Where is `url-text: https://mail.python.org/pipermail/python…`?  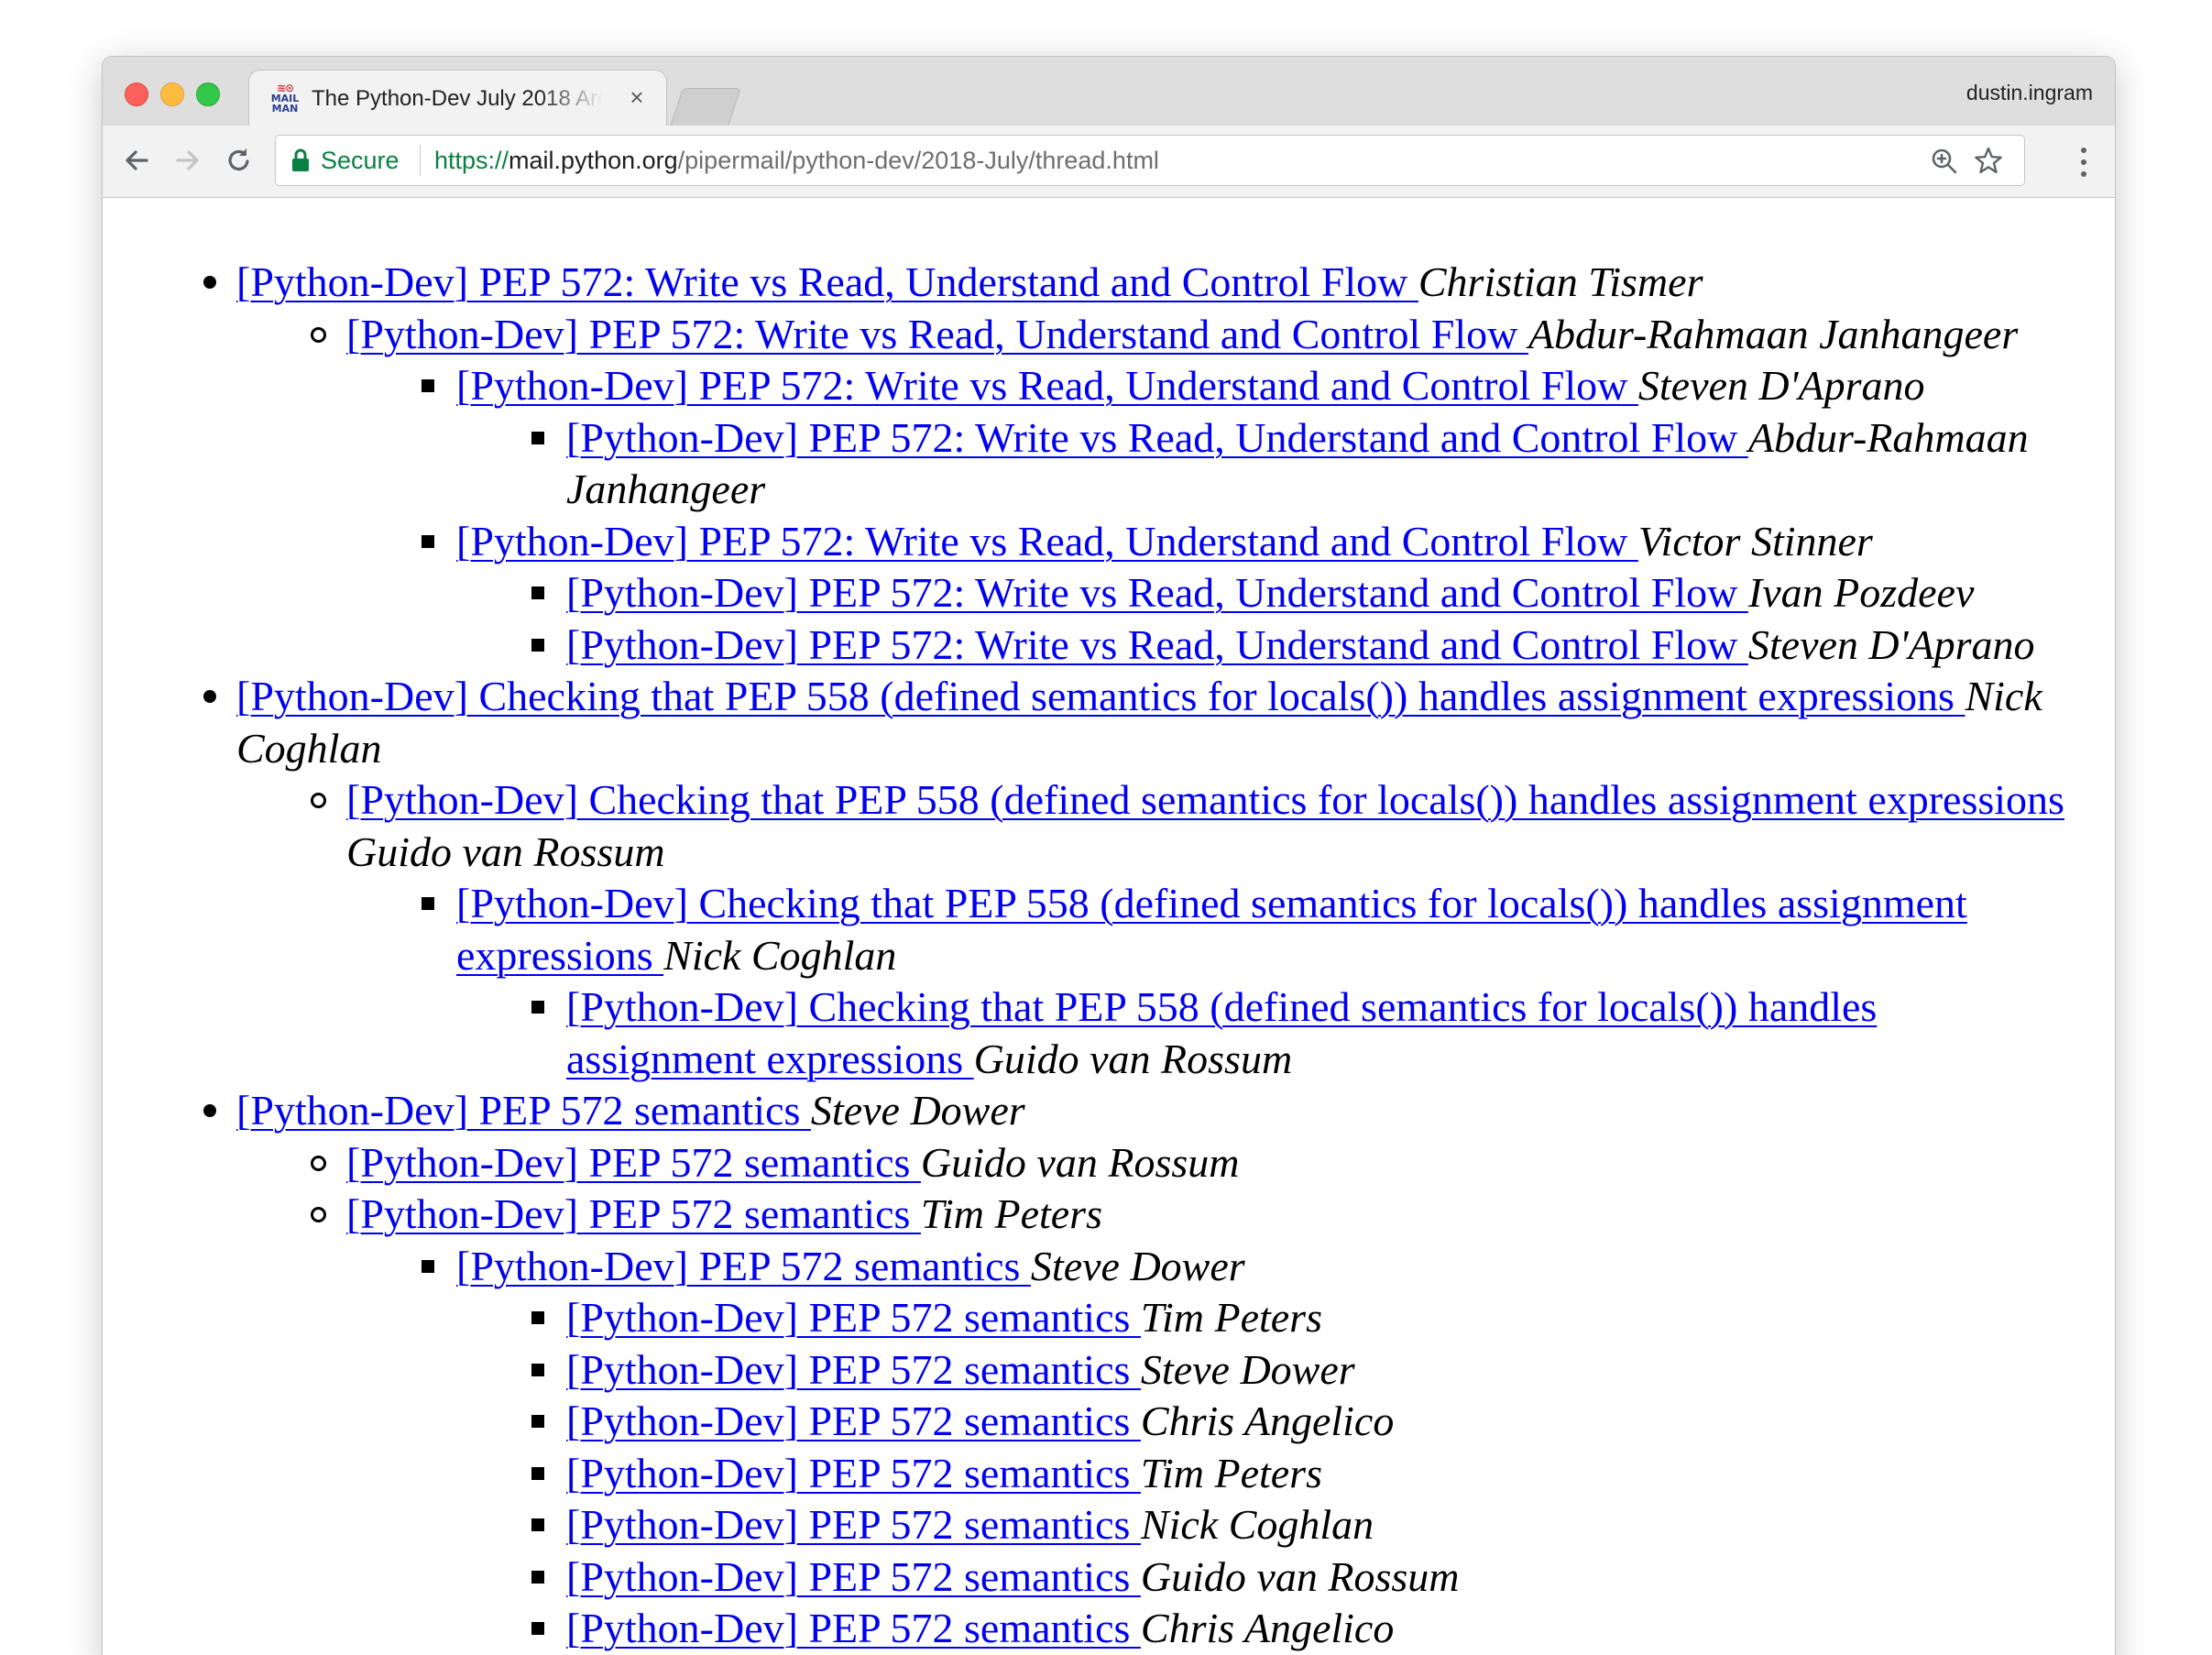
url-text: https://mail.python.org/pipermail/python… is located at coordinates (796, 160).